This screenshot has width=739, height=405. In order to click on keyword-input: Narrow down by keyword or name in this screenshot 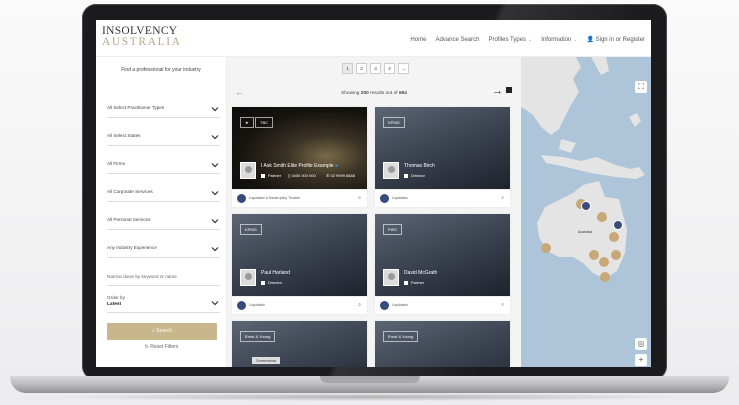, I will do `click(163, 278)`.